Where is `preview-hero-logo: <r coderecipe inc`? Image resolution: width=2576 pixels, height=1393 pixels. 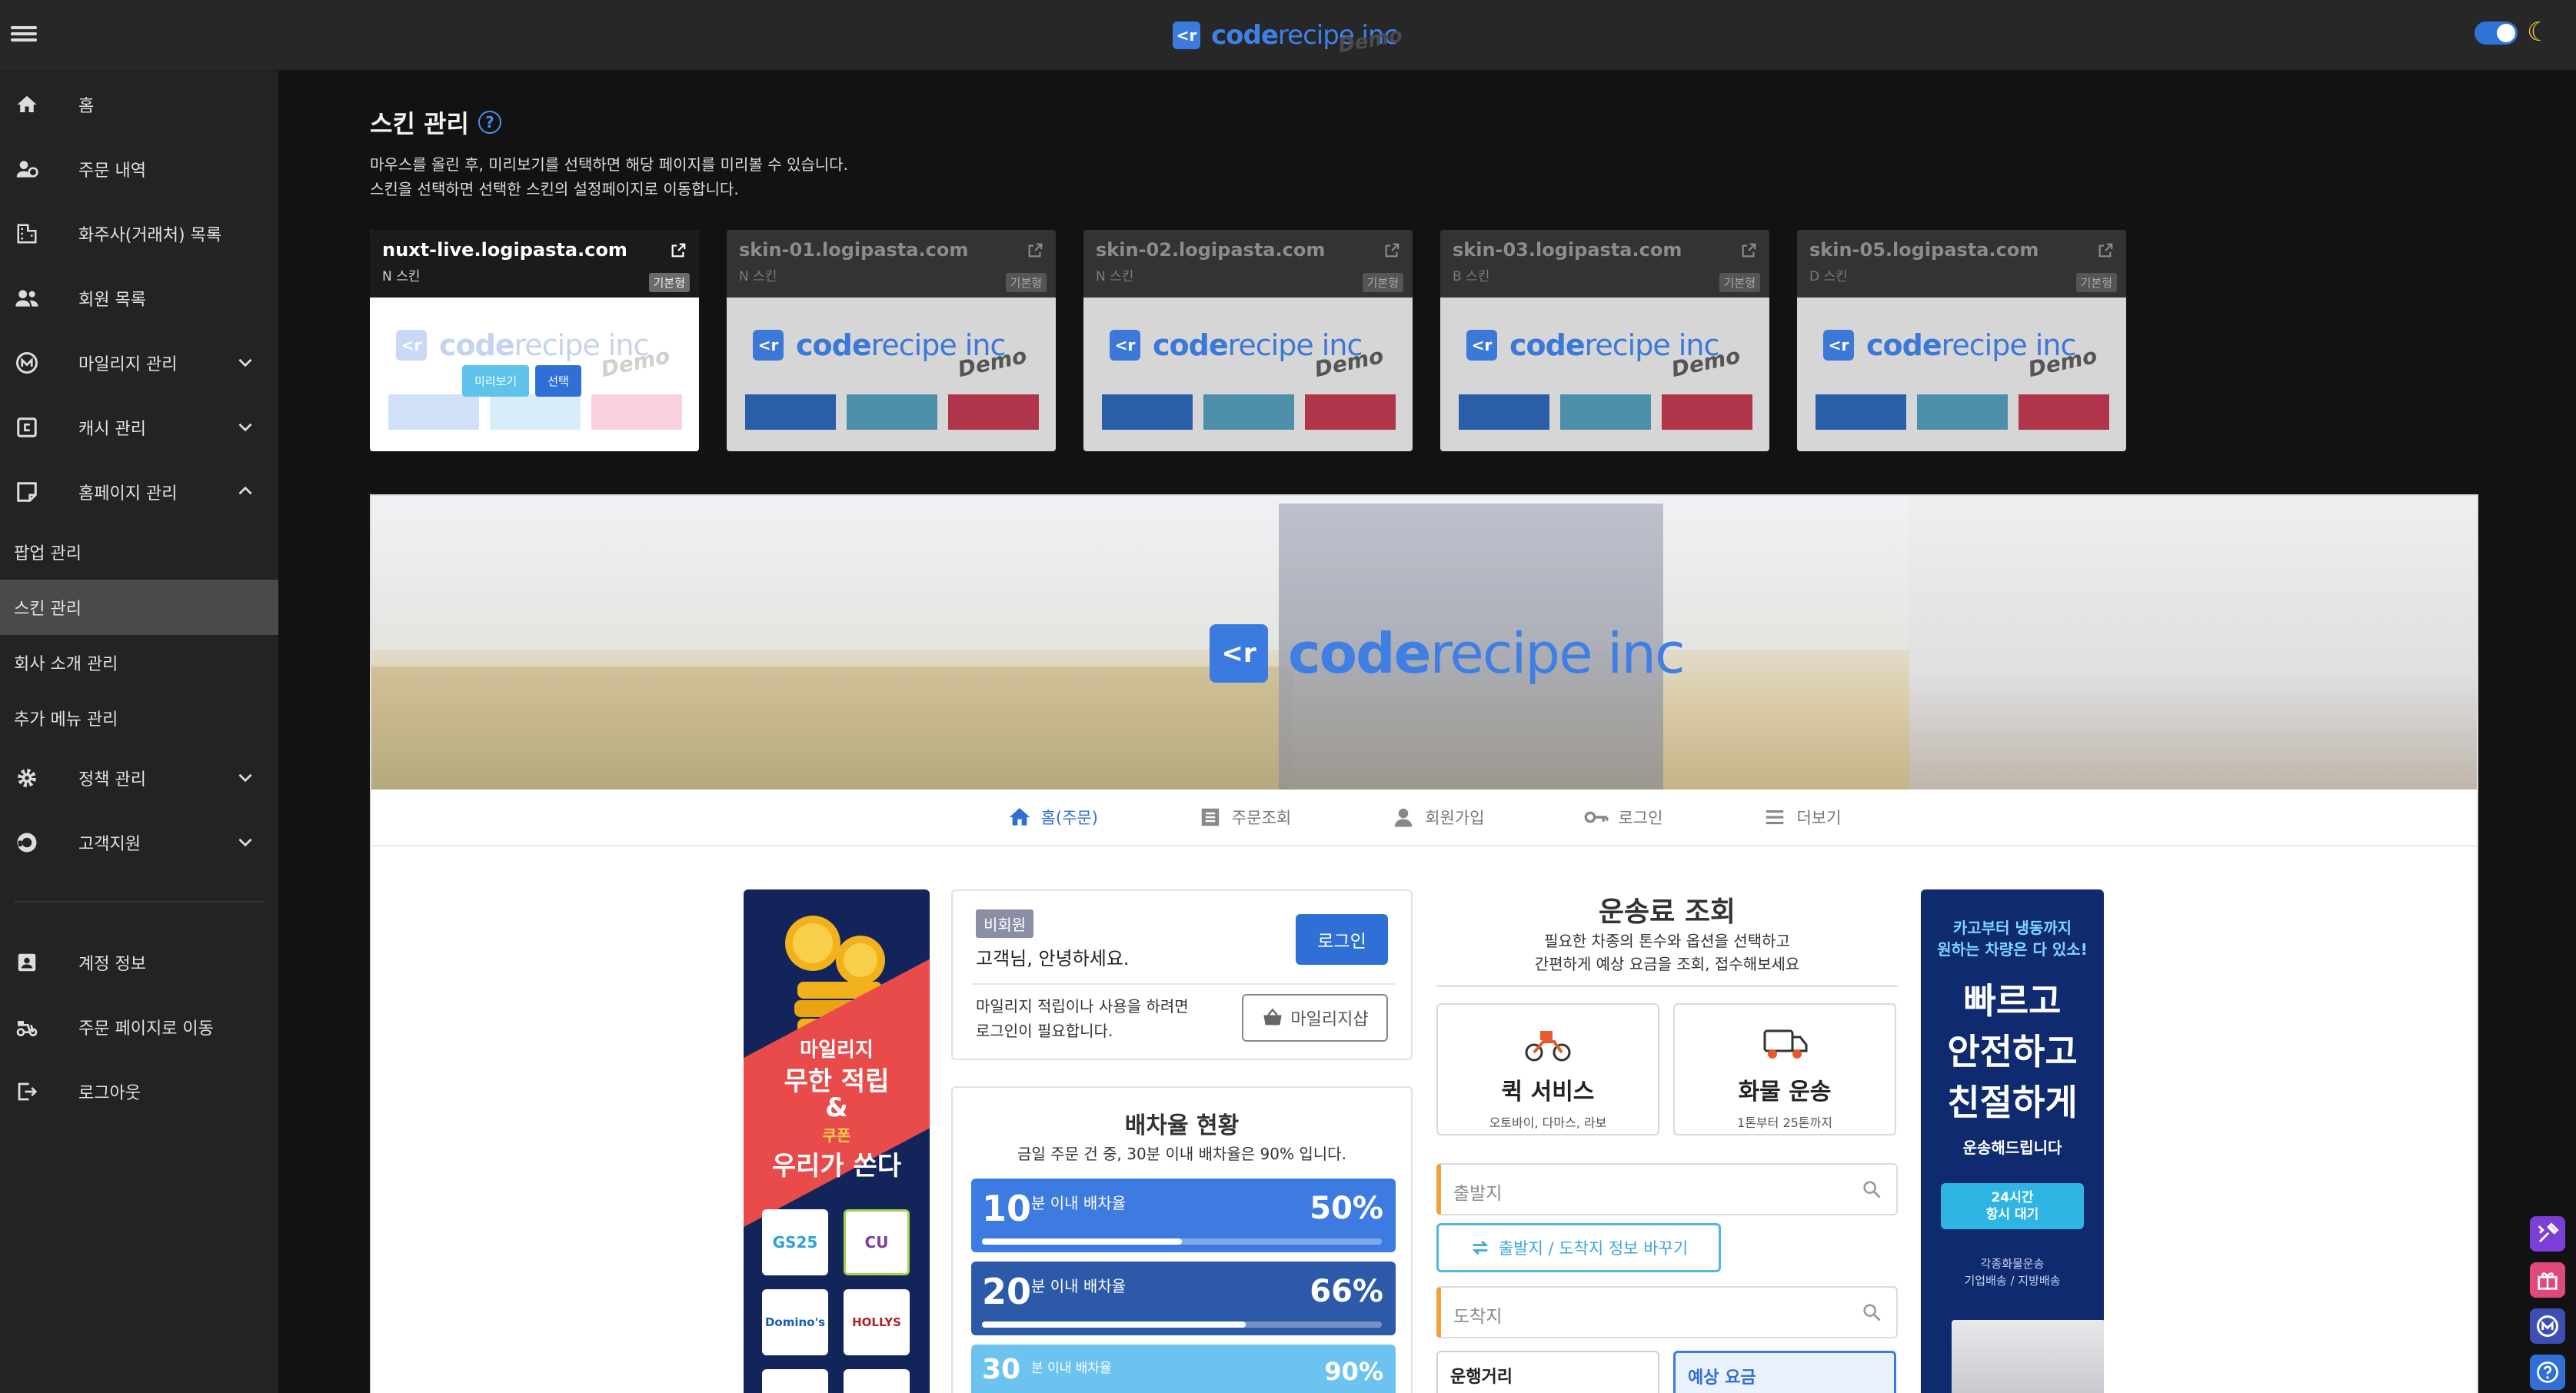 preview-hero-logo: <r coderecipe inc is located at coordinates (1448, 653).